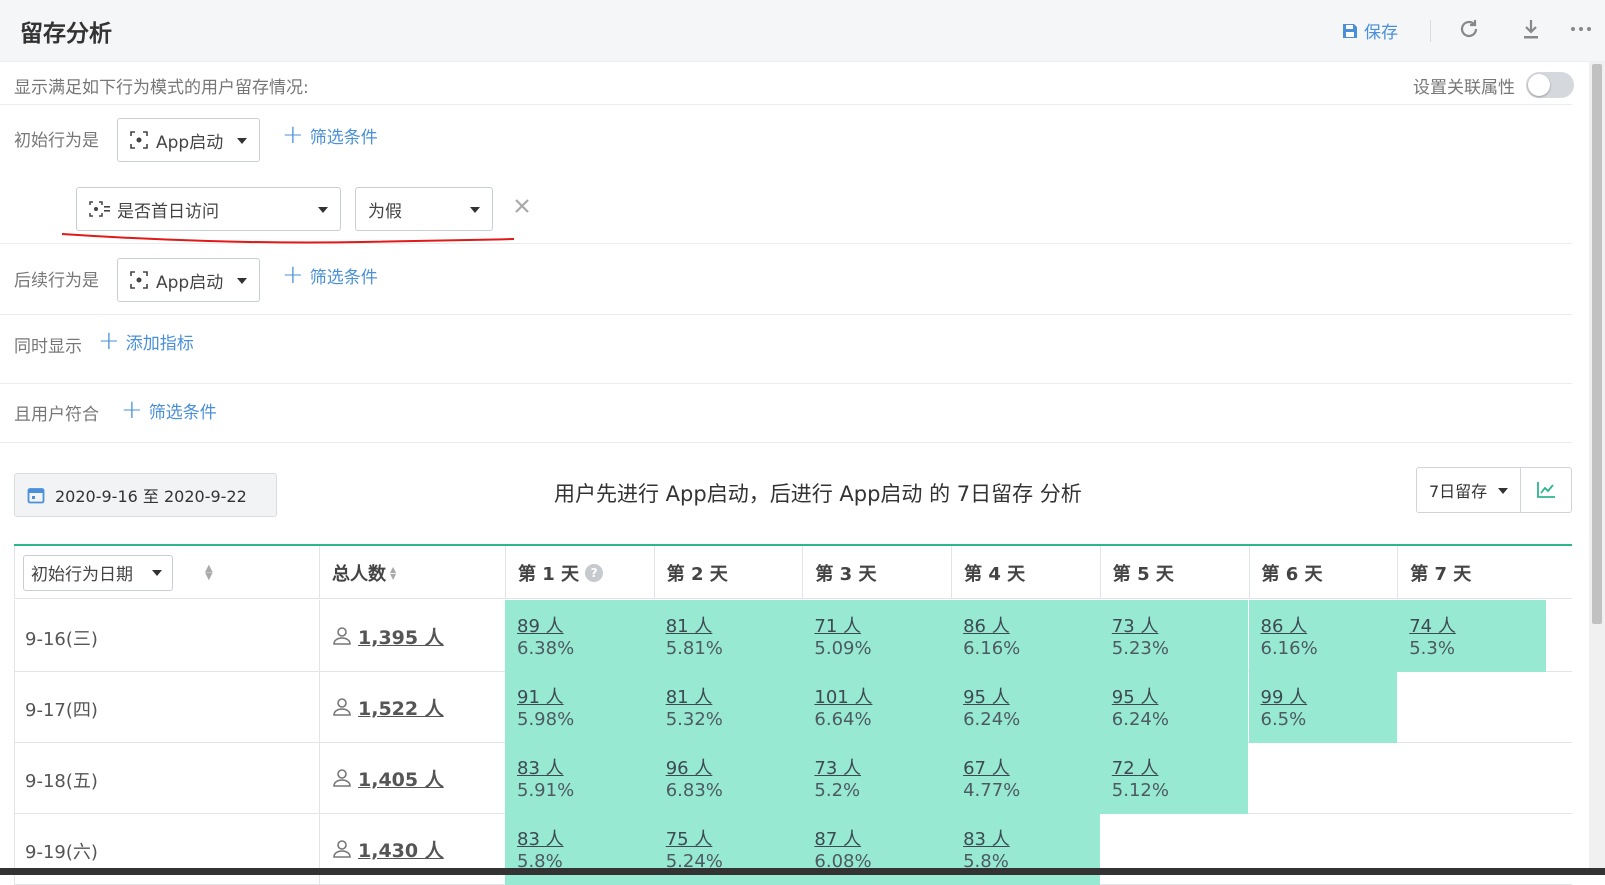 The height and width of the screenshot is (885, 1605). Describe the element at coordinates (818, 494) in the screenshot. I see `analysis-title: 用户先进行 App启动，后进行 App启动 的 7日留存 分析` at that location.